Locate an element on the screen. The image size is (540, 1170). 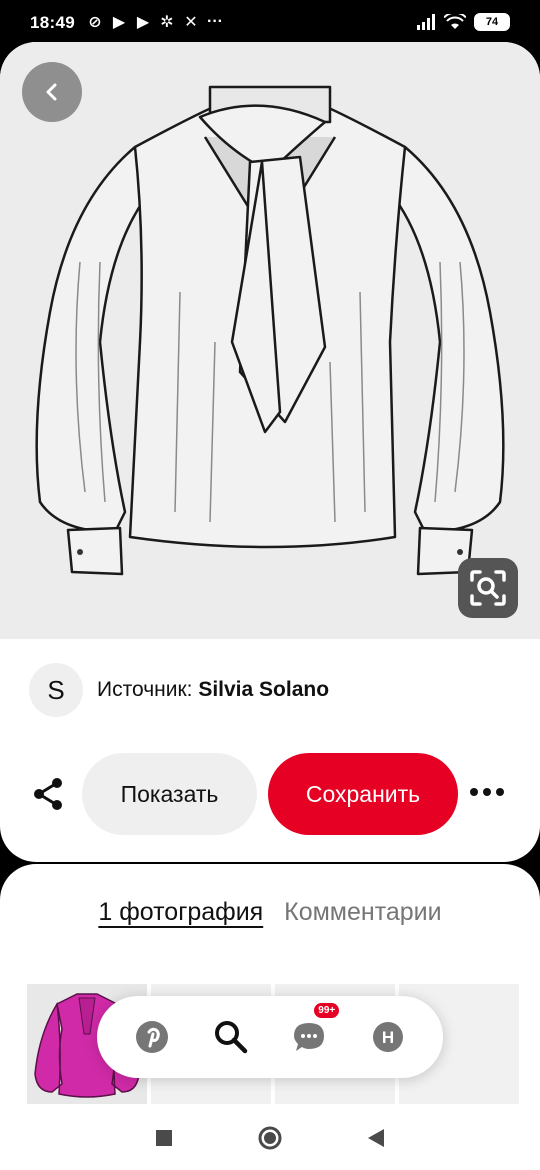
status-bar: 18:49 ⊘ ▶ ▶ ✲ ✕ ··· 74 is located at coordinates (270, 23).